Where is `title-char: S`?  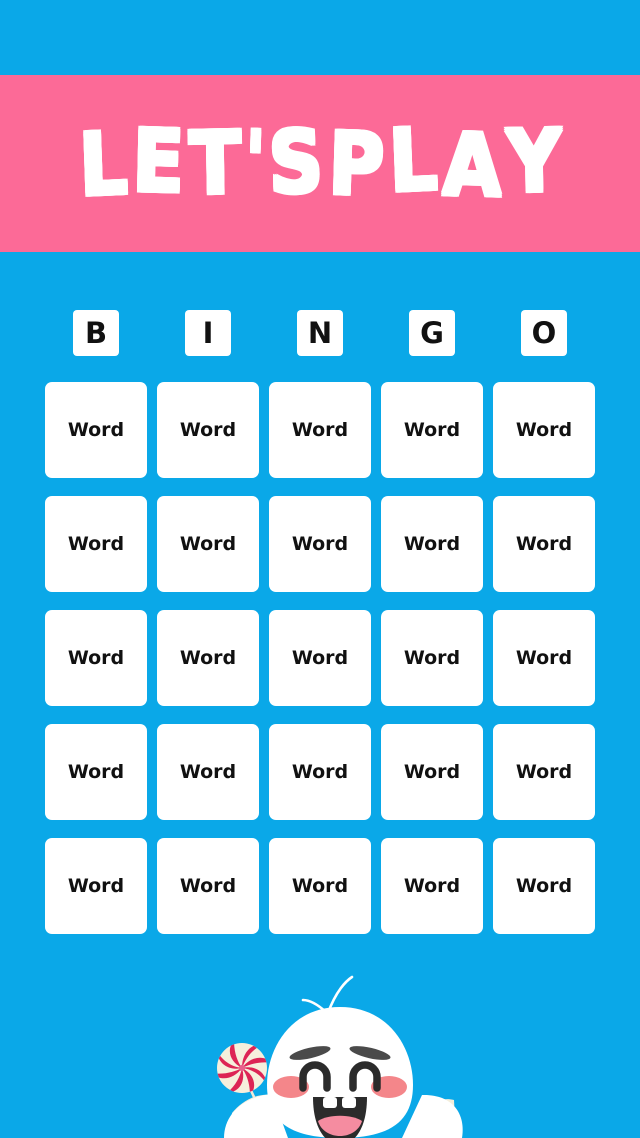 title-char: S is located at coordinates (295, 163).